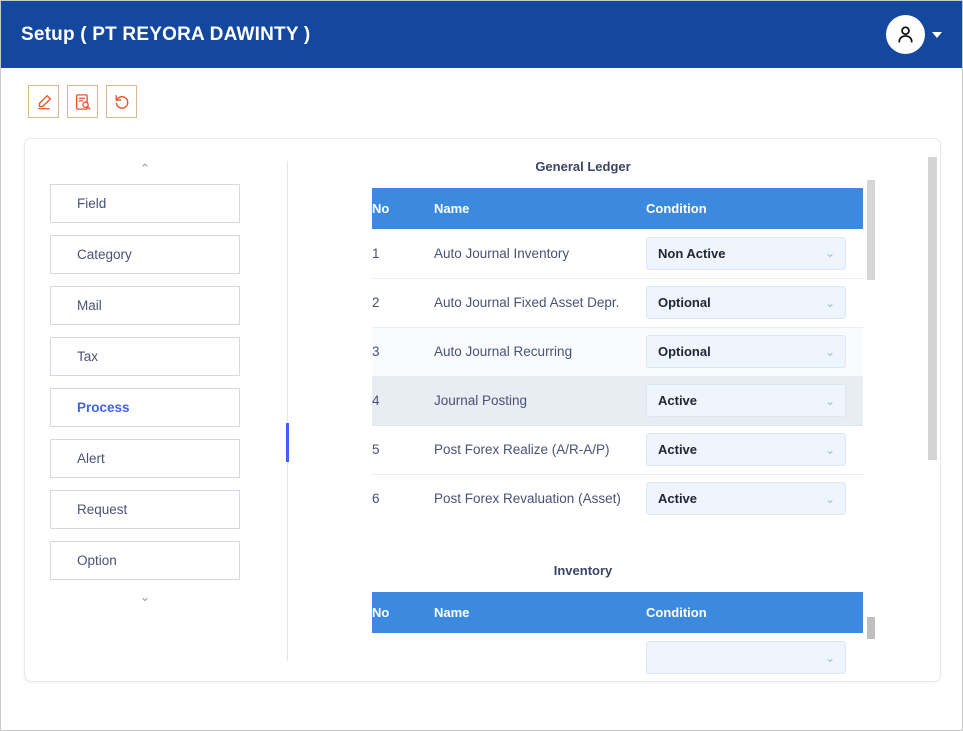 The image size is (963, 731). I want to click on view-button, so click(82, 101).